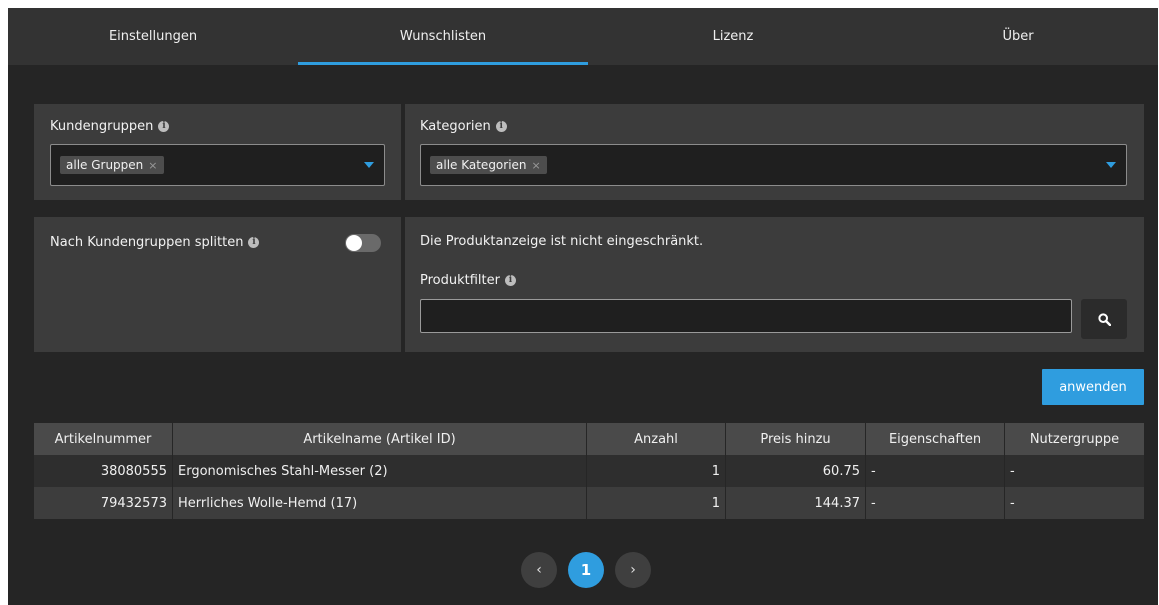  I want to click on search-button, so click(1104, 319).